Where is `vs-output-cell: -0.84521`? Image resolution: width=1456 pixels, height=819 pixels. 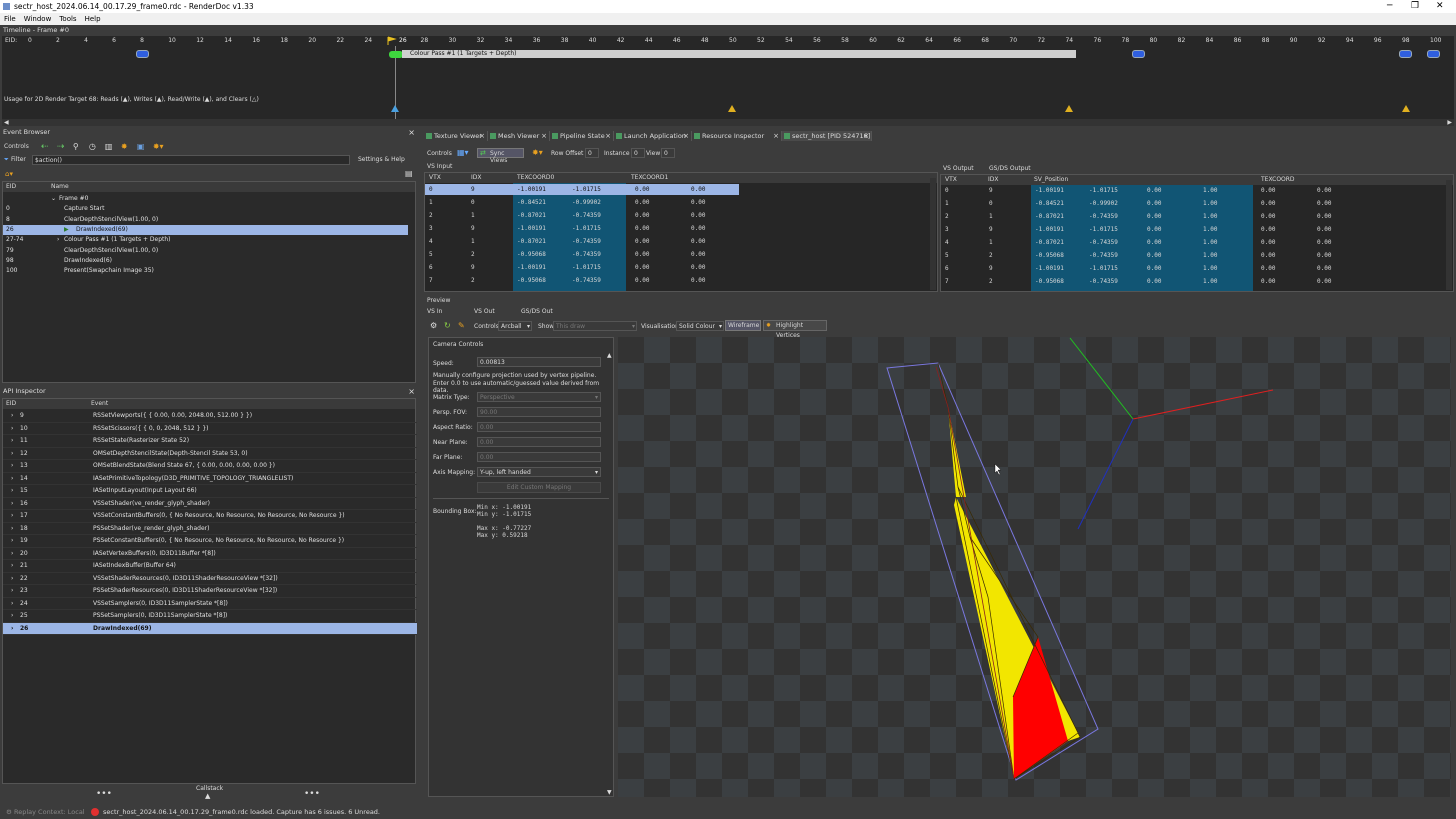
vs-output-cell: -0.84521 is located at coordinates (1049, 203).